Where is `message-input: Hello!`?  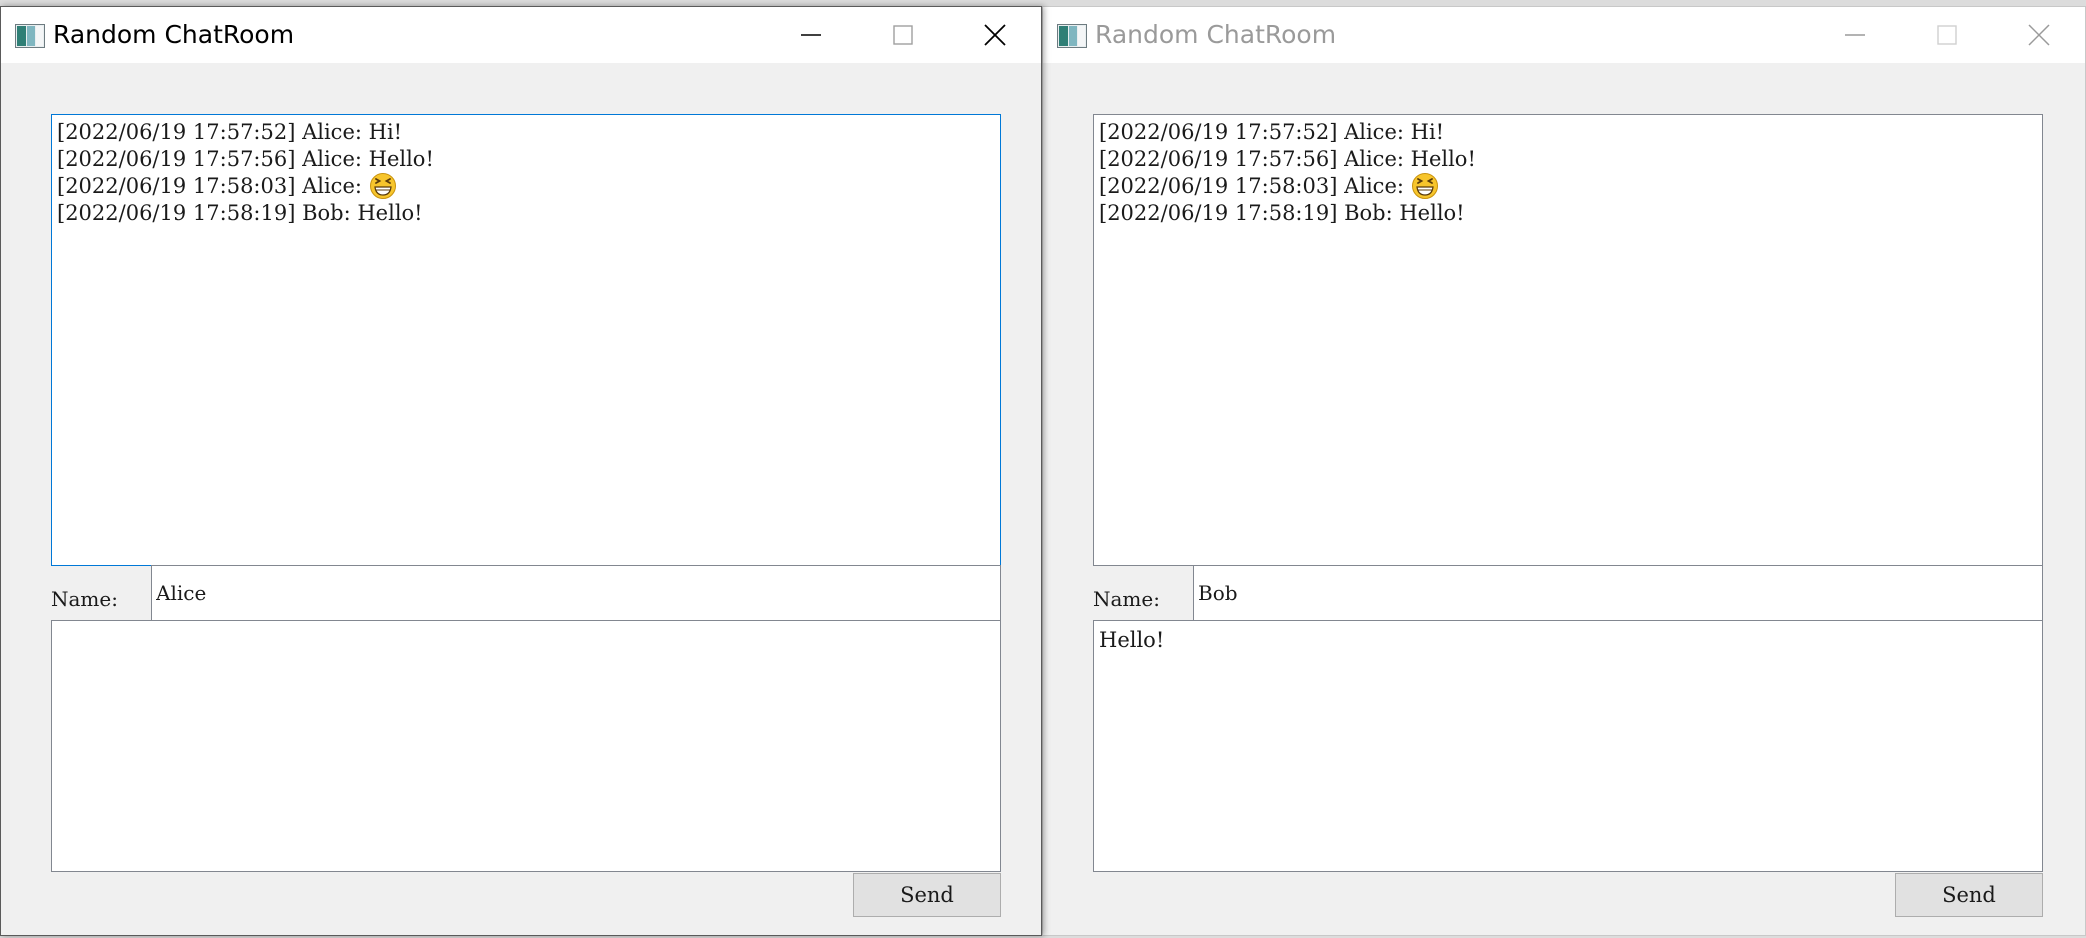 message-input: Hello! is located at coordinates (1568, 746).